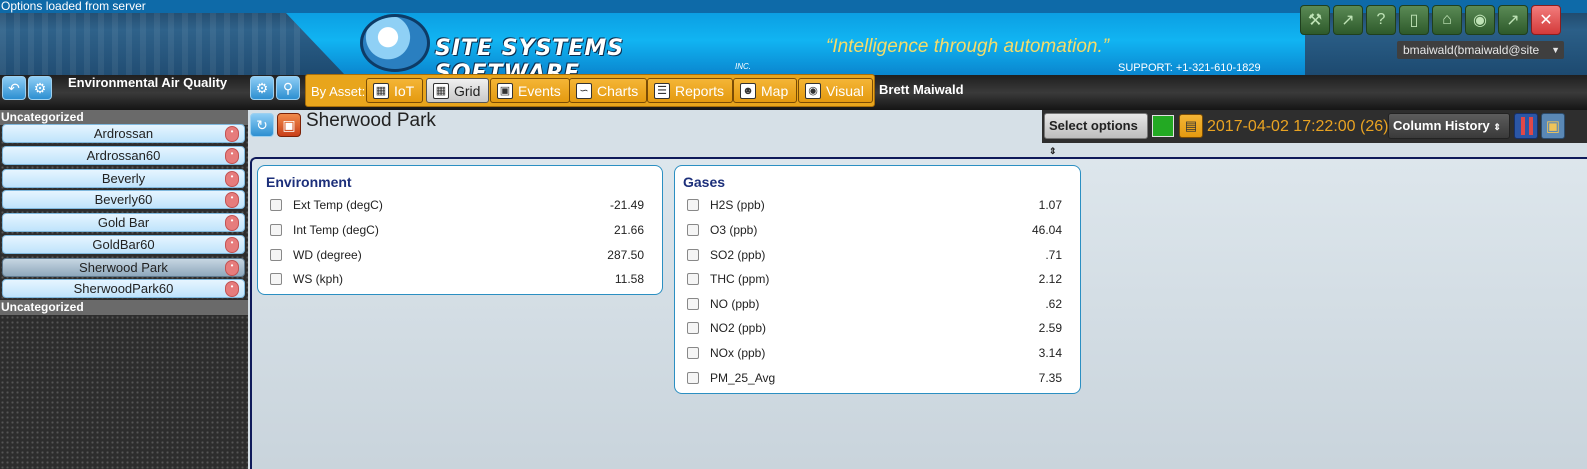 The height and width of the screenshot is (469, 1587). What do you see at coordinates (629, 279) in the screenshot?
I see `row-value: 11.58` at bounding box center [629, 279].